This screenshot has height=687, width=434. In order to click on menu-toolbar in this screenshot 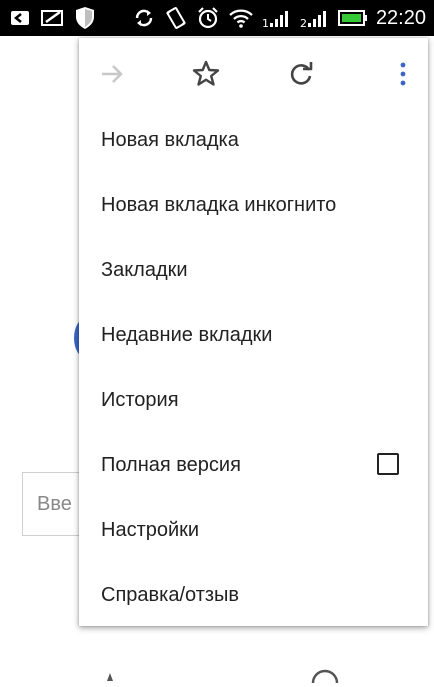, I will do `click(253, 73)`.